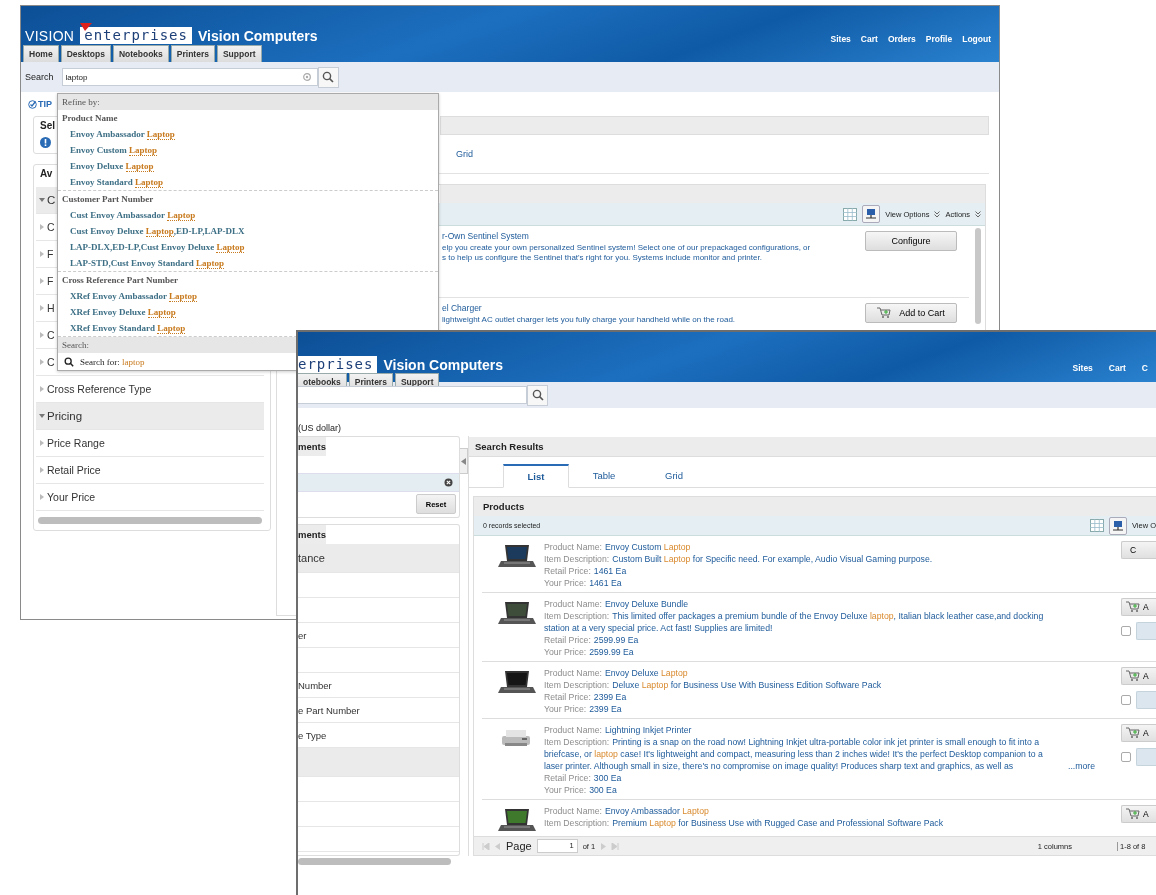  Describe the element at coordinates (306, 77) in the screenshot. I see `clear-icon` at that location.